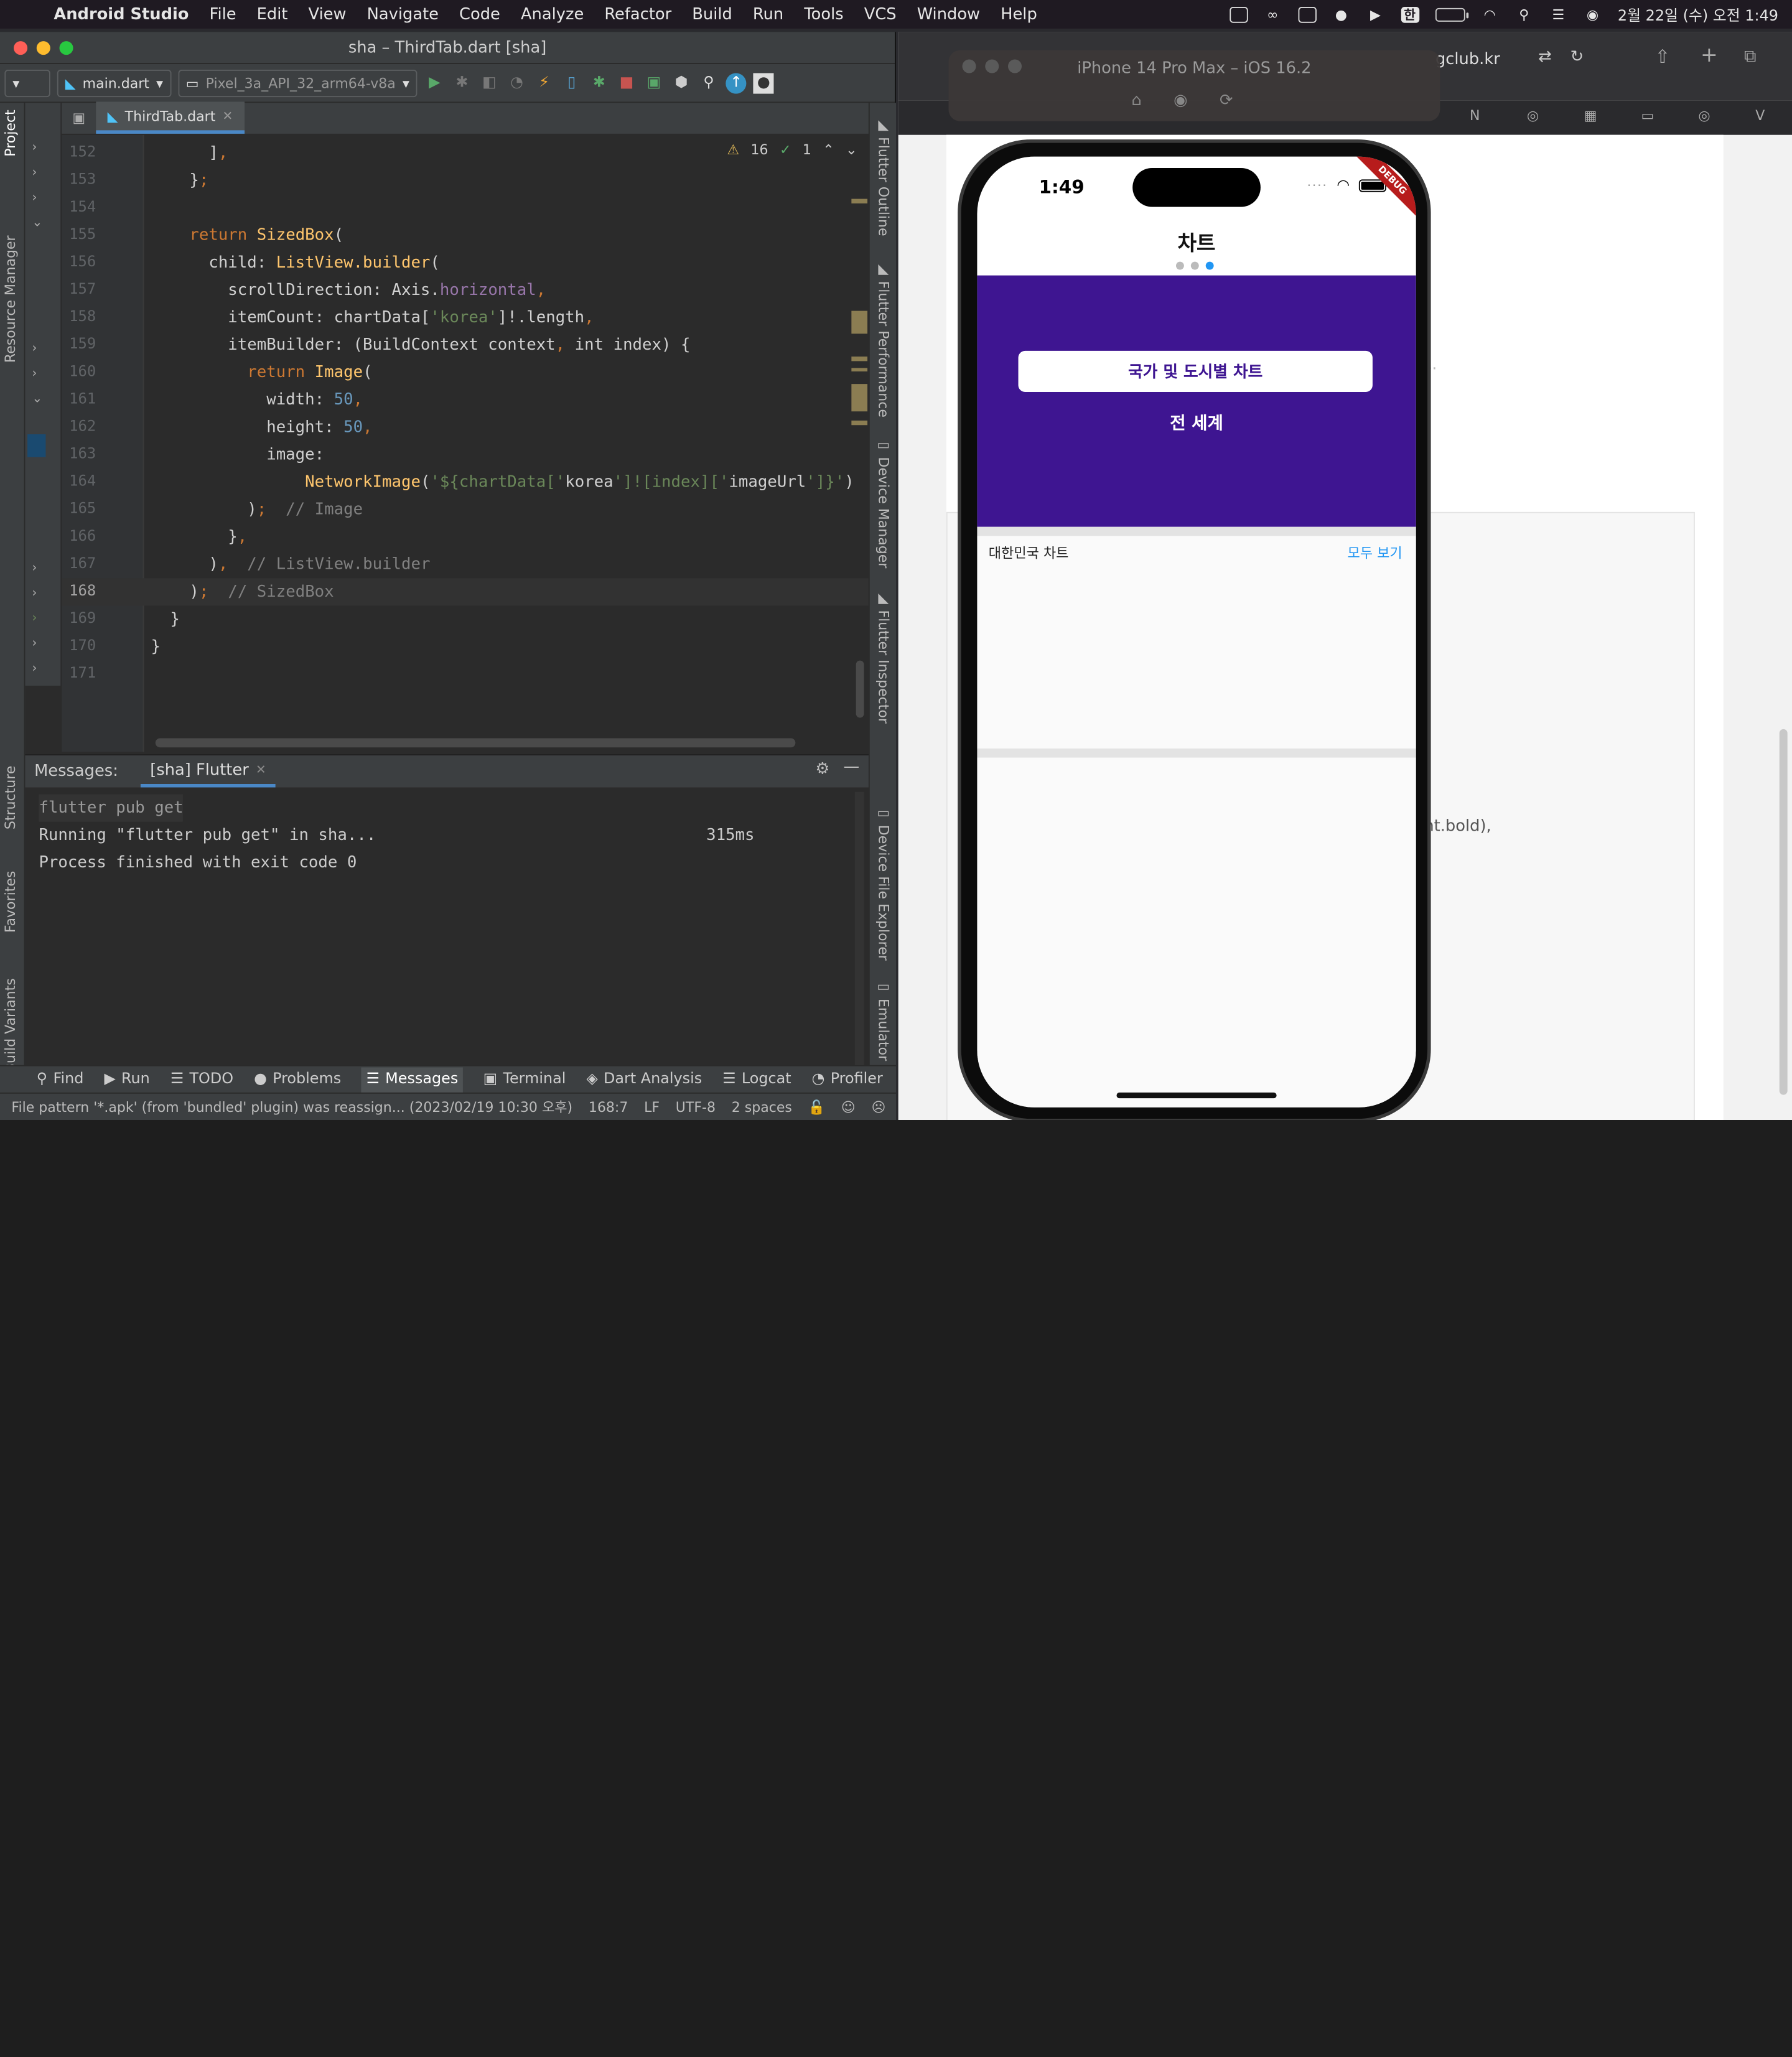 The image size is (1792, 2057). I want to click on menu-file: File, so click(222, 14).